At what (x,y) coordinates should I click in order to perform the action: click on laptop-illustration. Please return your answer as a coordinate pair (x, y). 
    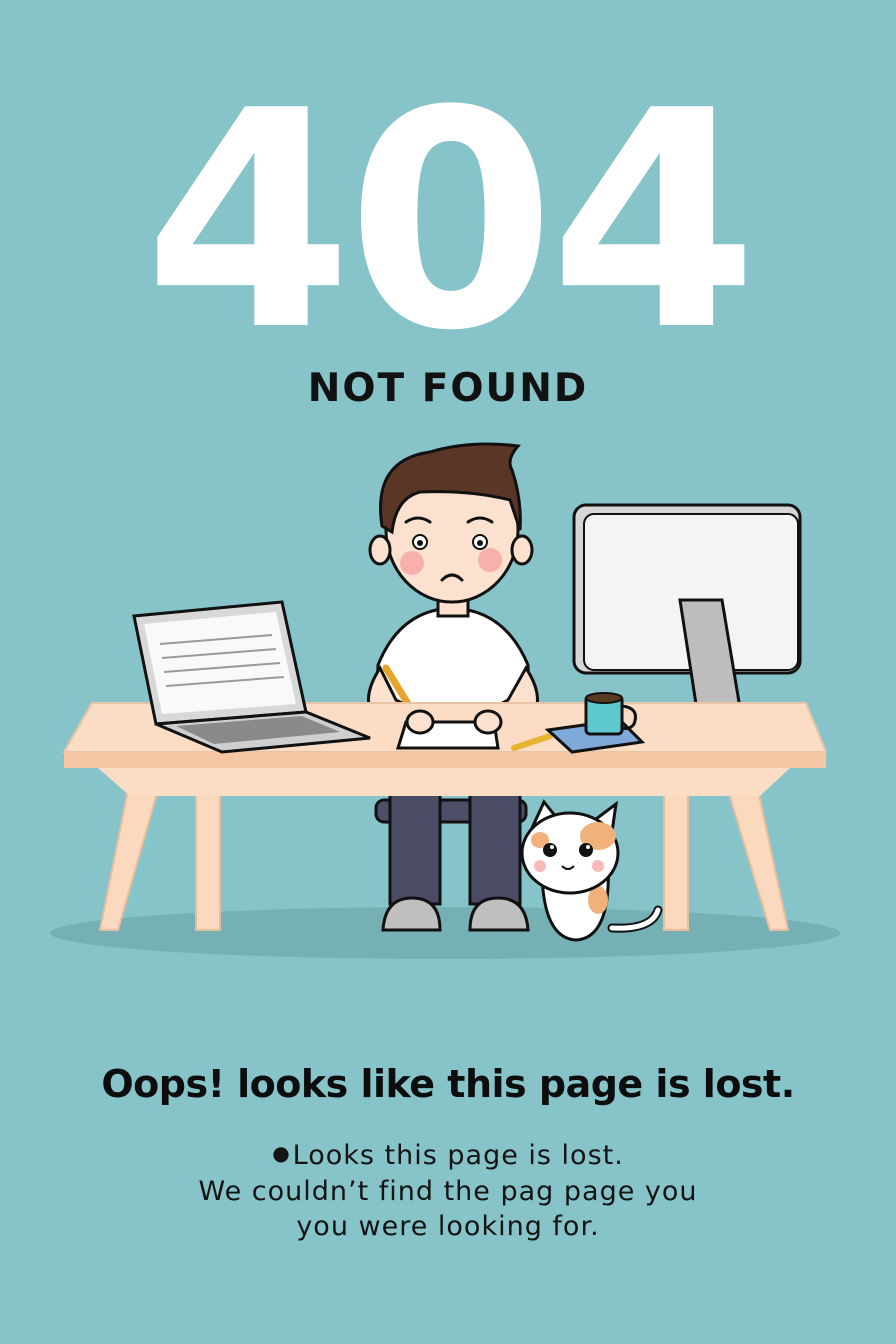
    Looking at the image, I should click on (251, 677).